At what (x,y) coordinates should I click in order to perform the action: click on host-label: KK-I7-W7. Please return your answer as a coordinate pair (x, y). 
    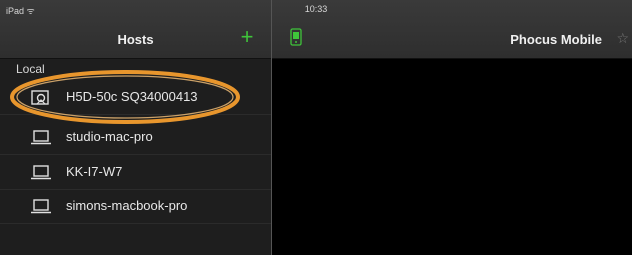
    Looking at the image, I should click on (94, 171).